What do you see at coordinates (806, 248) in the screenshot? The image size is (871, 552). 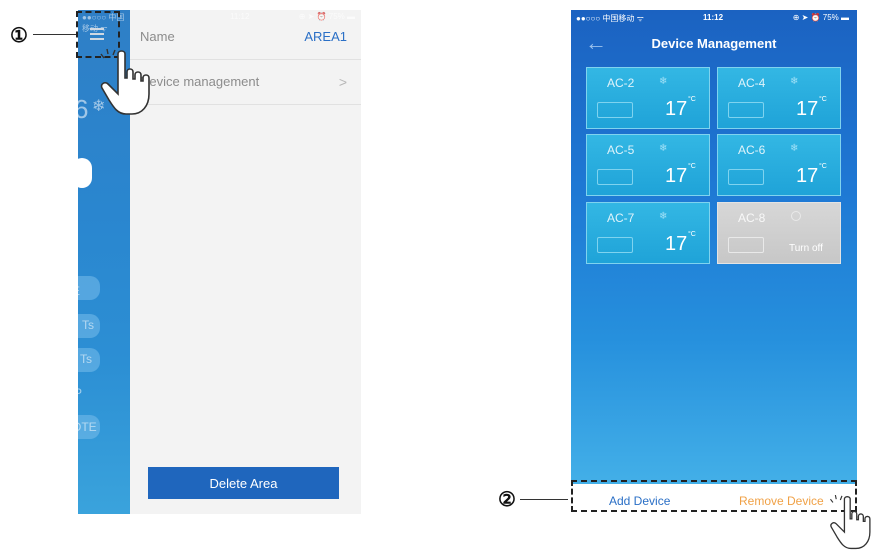 I see `device-status: Turn off` at bounding box center [806, 248].